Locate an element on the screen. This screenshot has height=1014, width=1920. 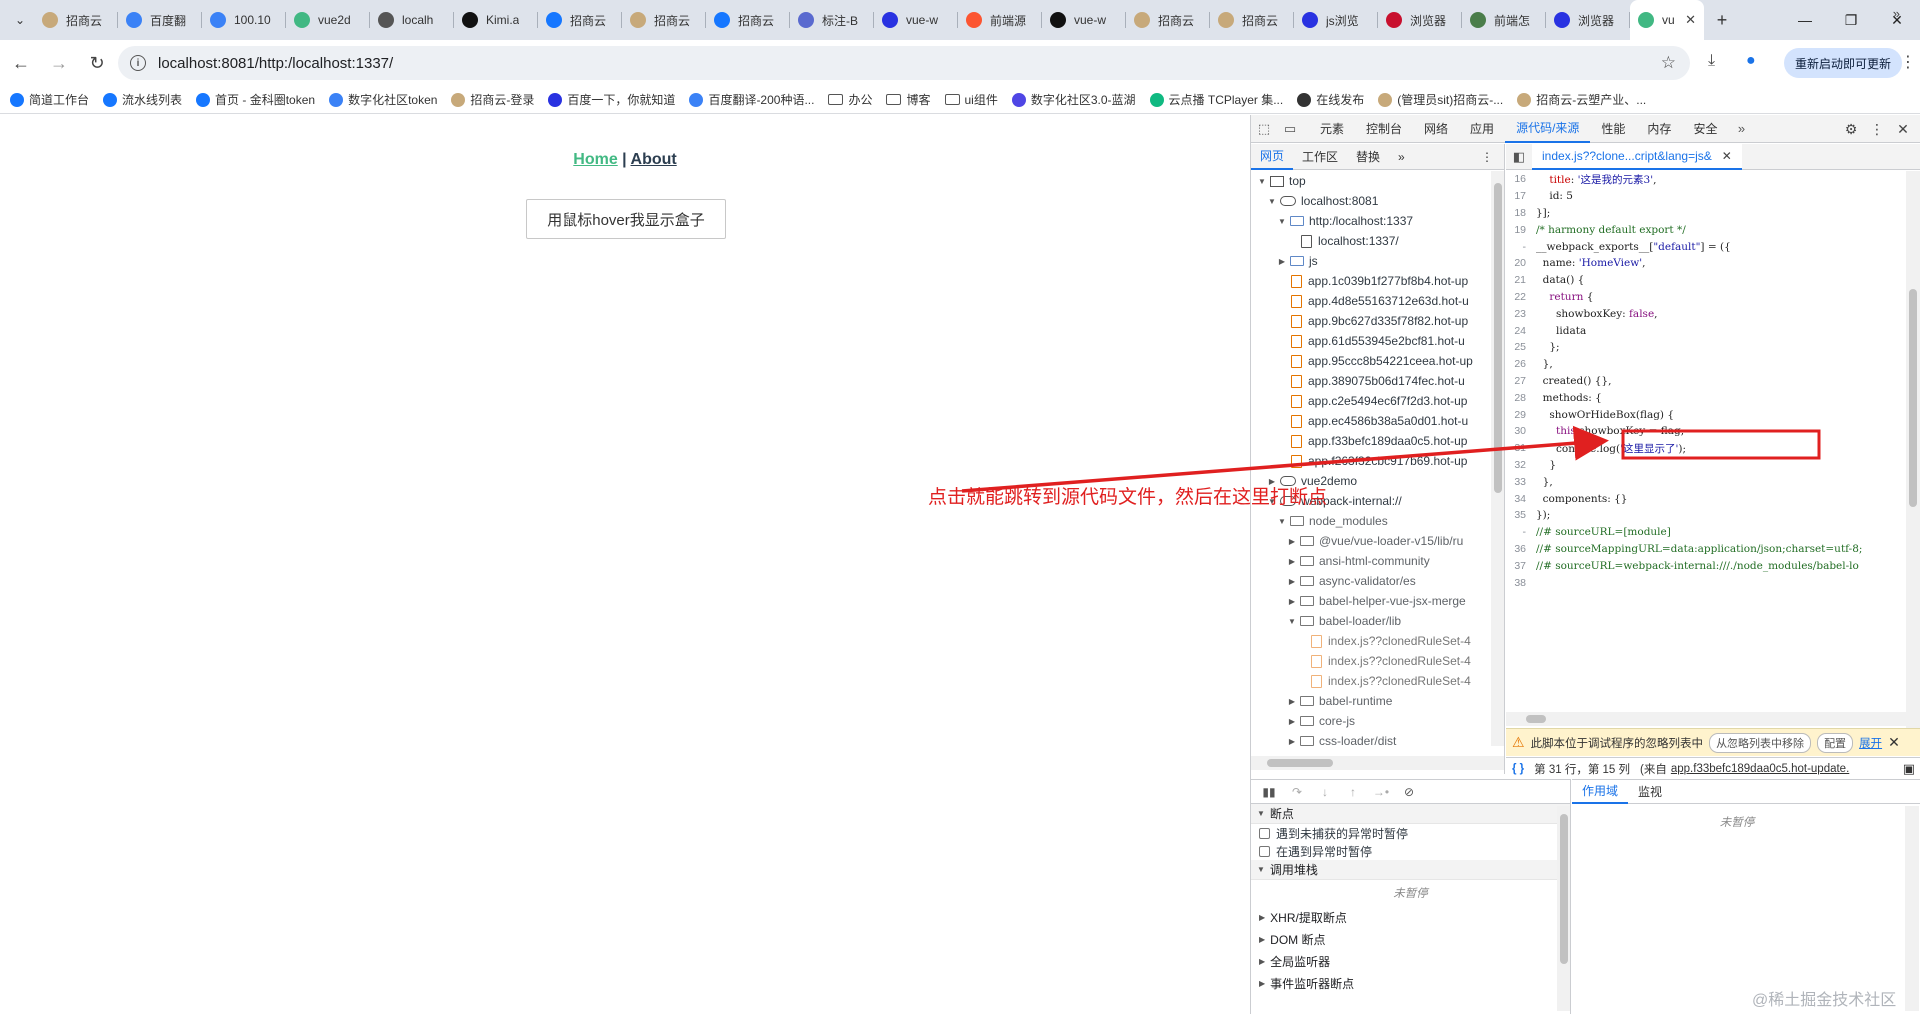
line-number: 19 is located at coordinates (1521, 230).